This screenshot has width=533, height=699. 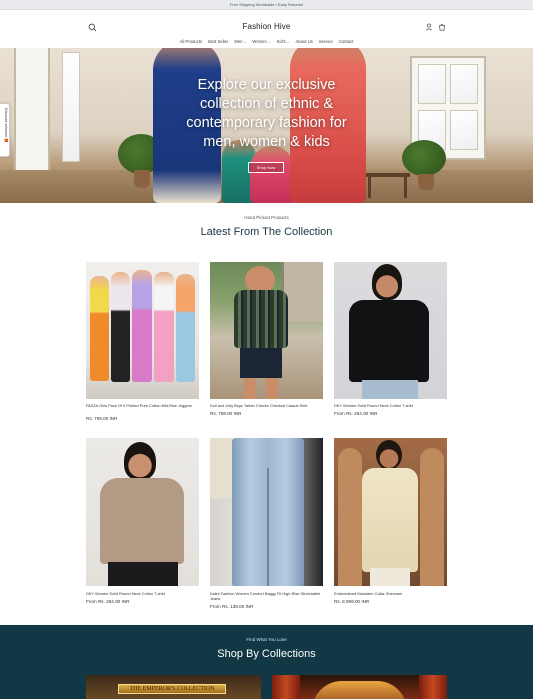 I want to click on section-title: Latest From The Collection, so click(x=266, y=232).